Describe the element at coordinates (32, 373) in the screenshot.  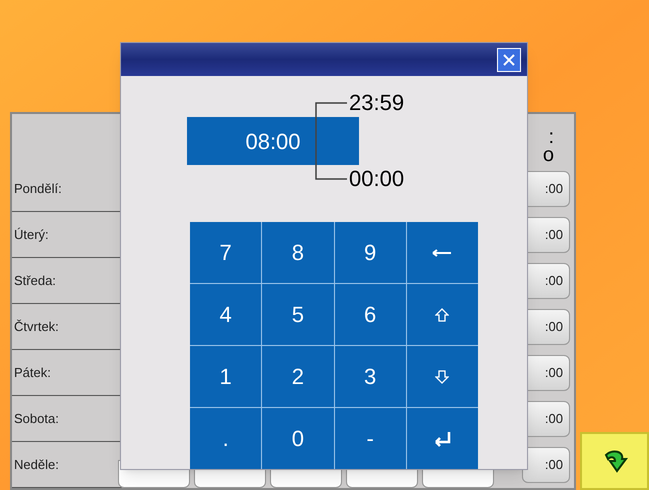
I see `day-label: Pátek:` at that location.